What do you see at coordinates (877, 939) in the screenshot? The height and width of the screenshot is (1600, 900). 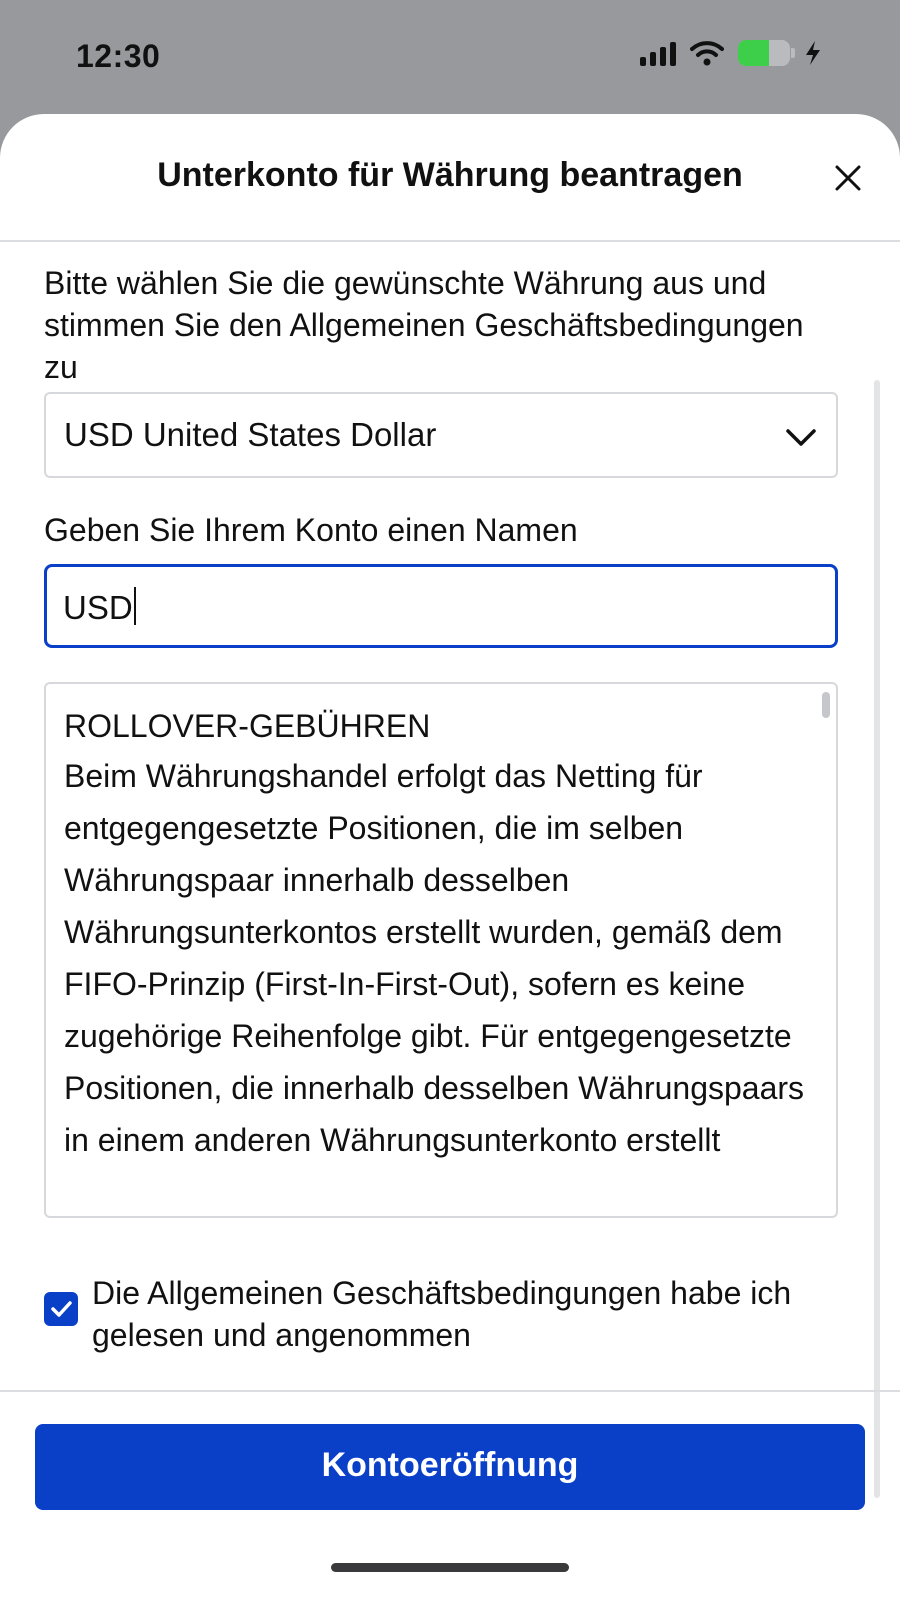 I see `sheet-scrollbar` at bounding box center [877, 939].